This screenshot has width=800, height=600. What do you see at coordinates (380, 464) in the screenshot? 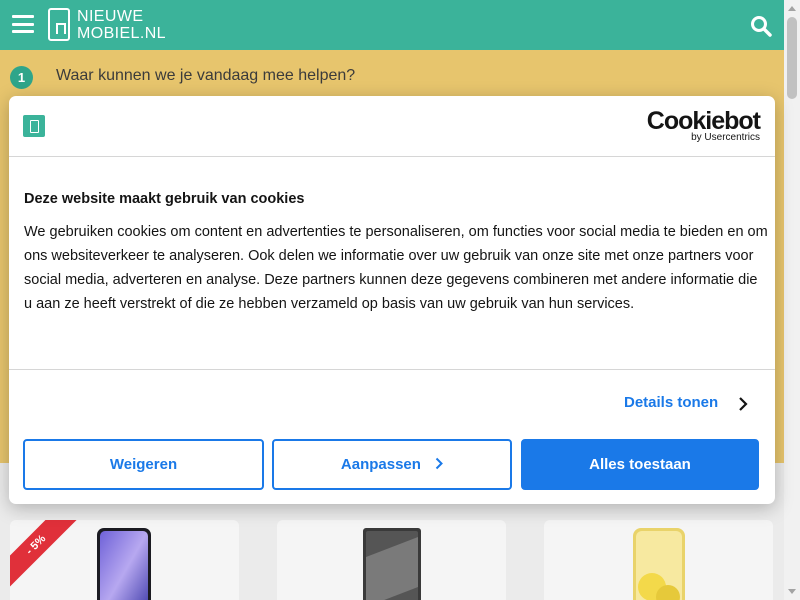
I see `customize-button-label: Aanpassen` at bounding box center [380, 464].